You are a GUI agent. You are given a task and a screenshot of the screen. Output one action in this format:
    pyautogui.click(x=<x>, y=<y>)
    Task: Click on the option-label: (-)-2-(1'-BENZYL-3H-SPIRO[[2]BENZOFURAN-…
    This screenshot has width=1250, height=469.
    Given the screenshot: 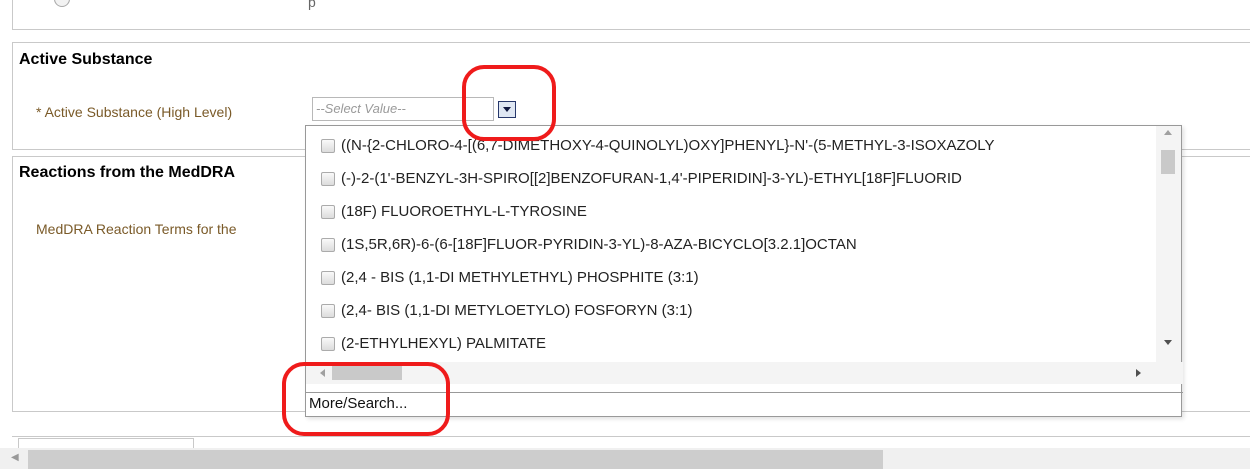 What is the action you would take?
    pyautogui.click(x=651, y=178)
    